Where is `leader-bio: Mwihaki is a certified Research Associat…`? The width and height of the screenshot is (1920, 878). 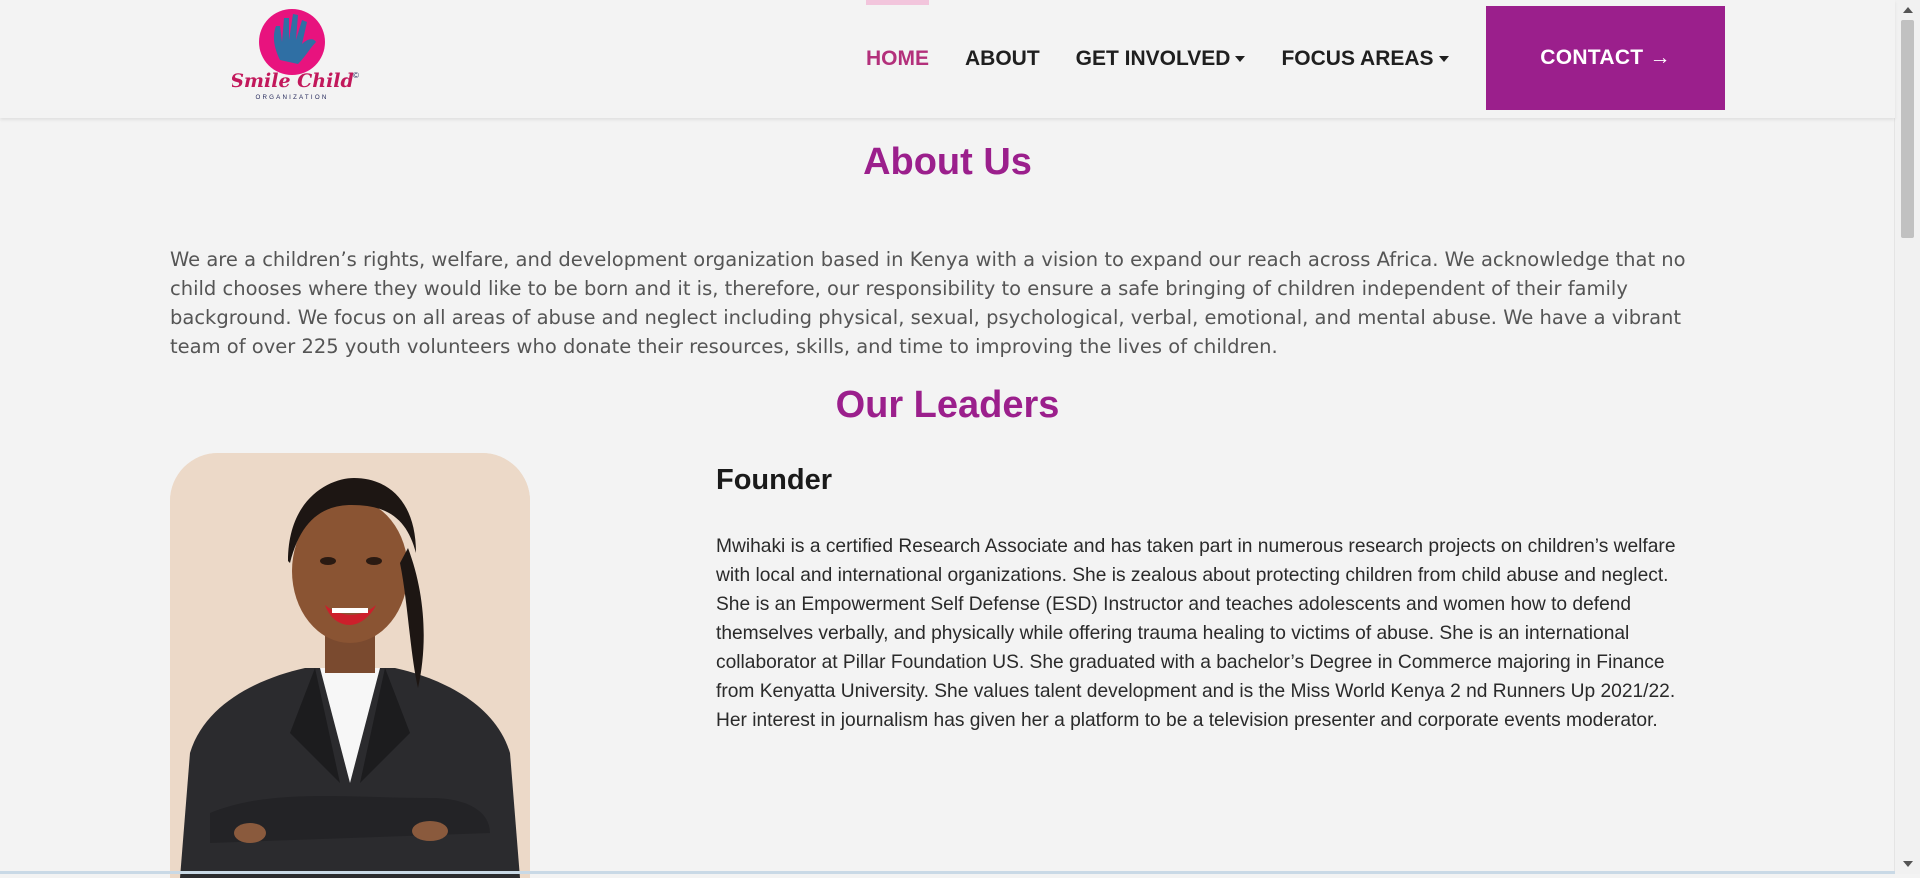 leader-bio: Mwihaki is a certified Research Associat… is located at coordinates (1196, 633).